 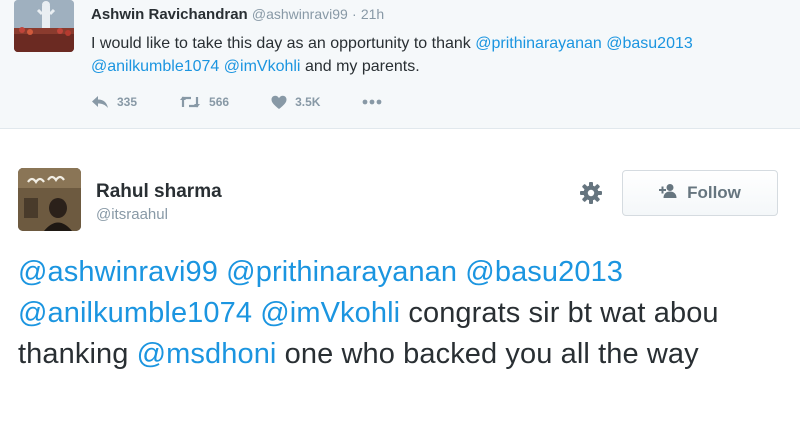 What do you see at coordinates (308, 102) in the screenshot?
I see `like-count: 3.5K` at bounding box center [308, 102].